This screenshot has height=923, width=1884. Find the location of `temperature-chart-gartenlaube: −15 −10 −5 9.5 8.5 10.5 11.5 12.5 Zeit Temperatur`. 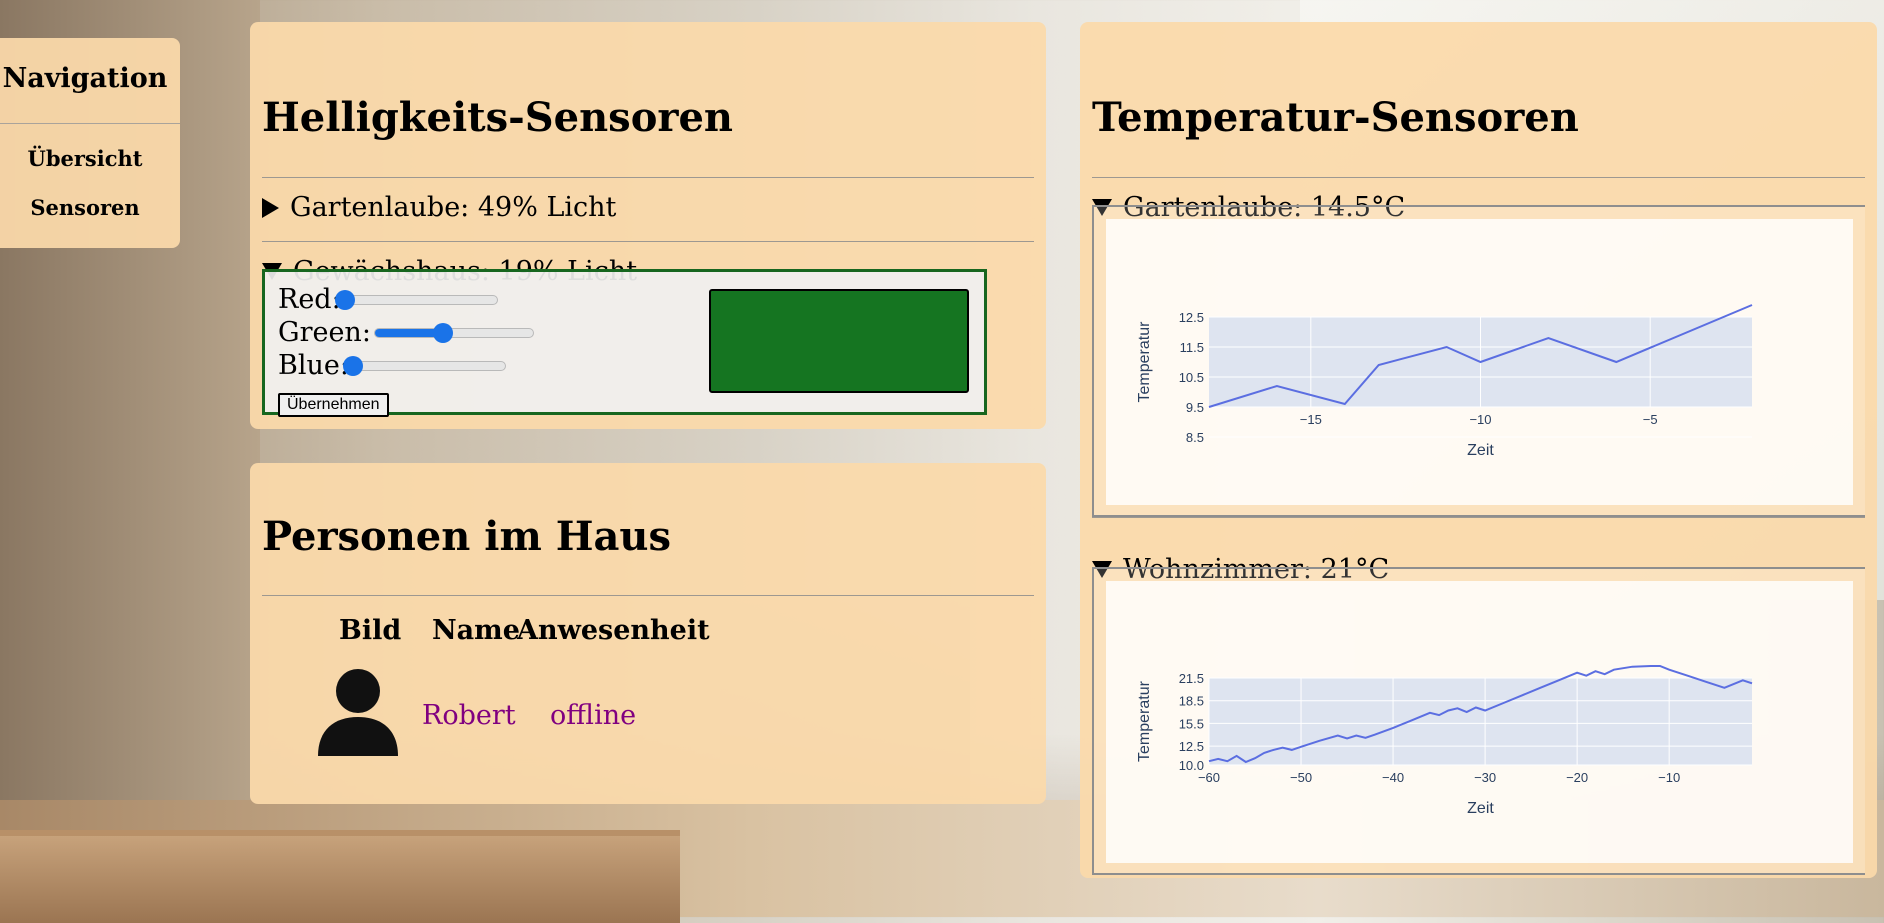

temperature-chart-gartenlaube: −15 −10 −5 9.5 8.5 10.5 11.5 12.5 Zeit Temperatur is located at coordinates (1479, 362).